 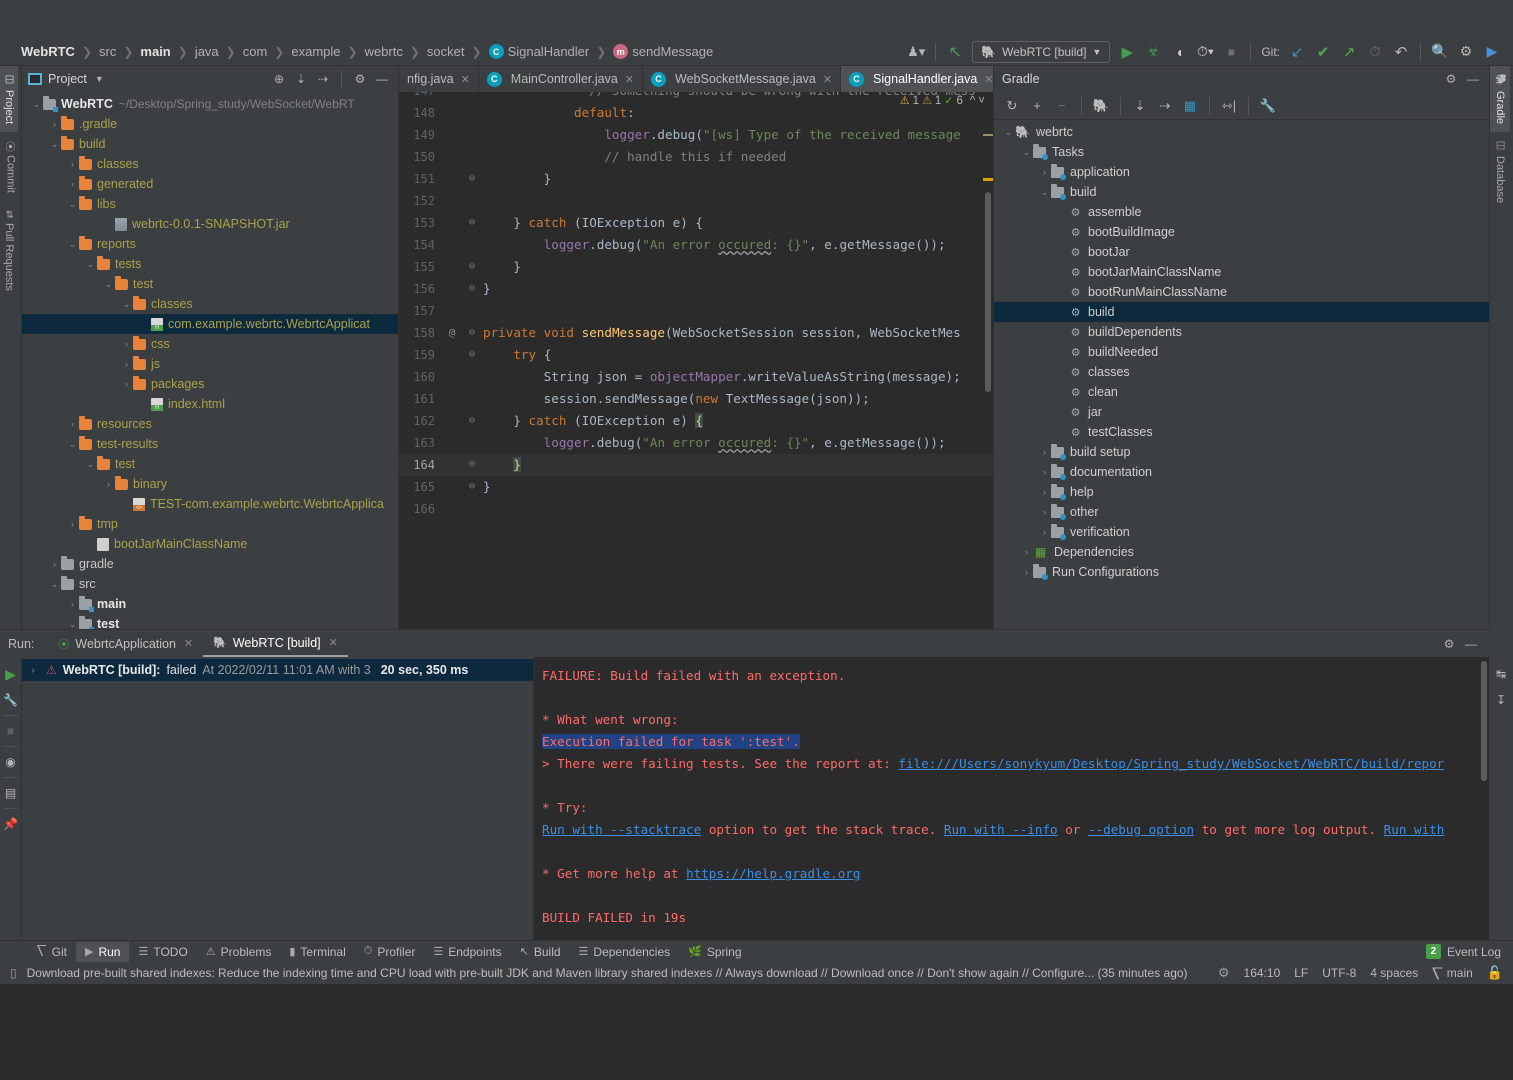 I want to click on breadcrumb-item-com: com, so click(x=255, y=51).